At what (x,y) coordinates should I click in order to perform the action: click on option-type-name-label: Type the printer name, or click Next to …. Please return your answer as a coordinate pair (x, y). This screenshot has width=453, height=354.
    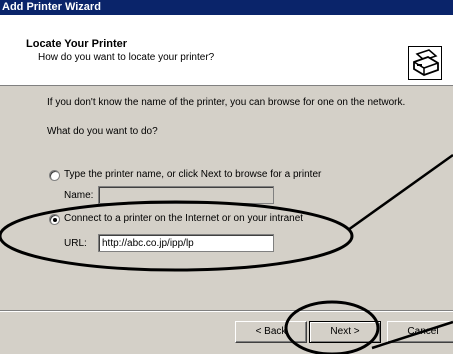
    Looking at the image, I should click on (192, 174).